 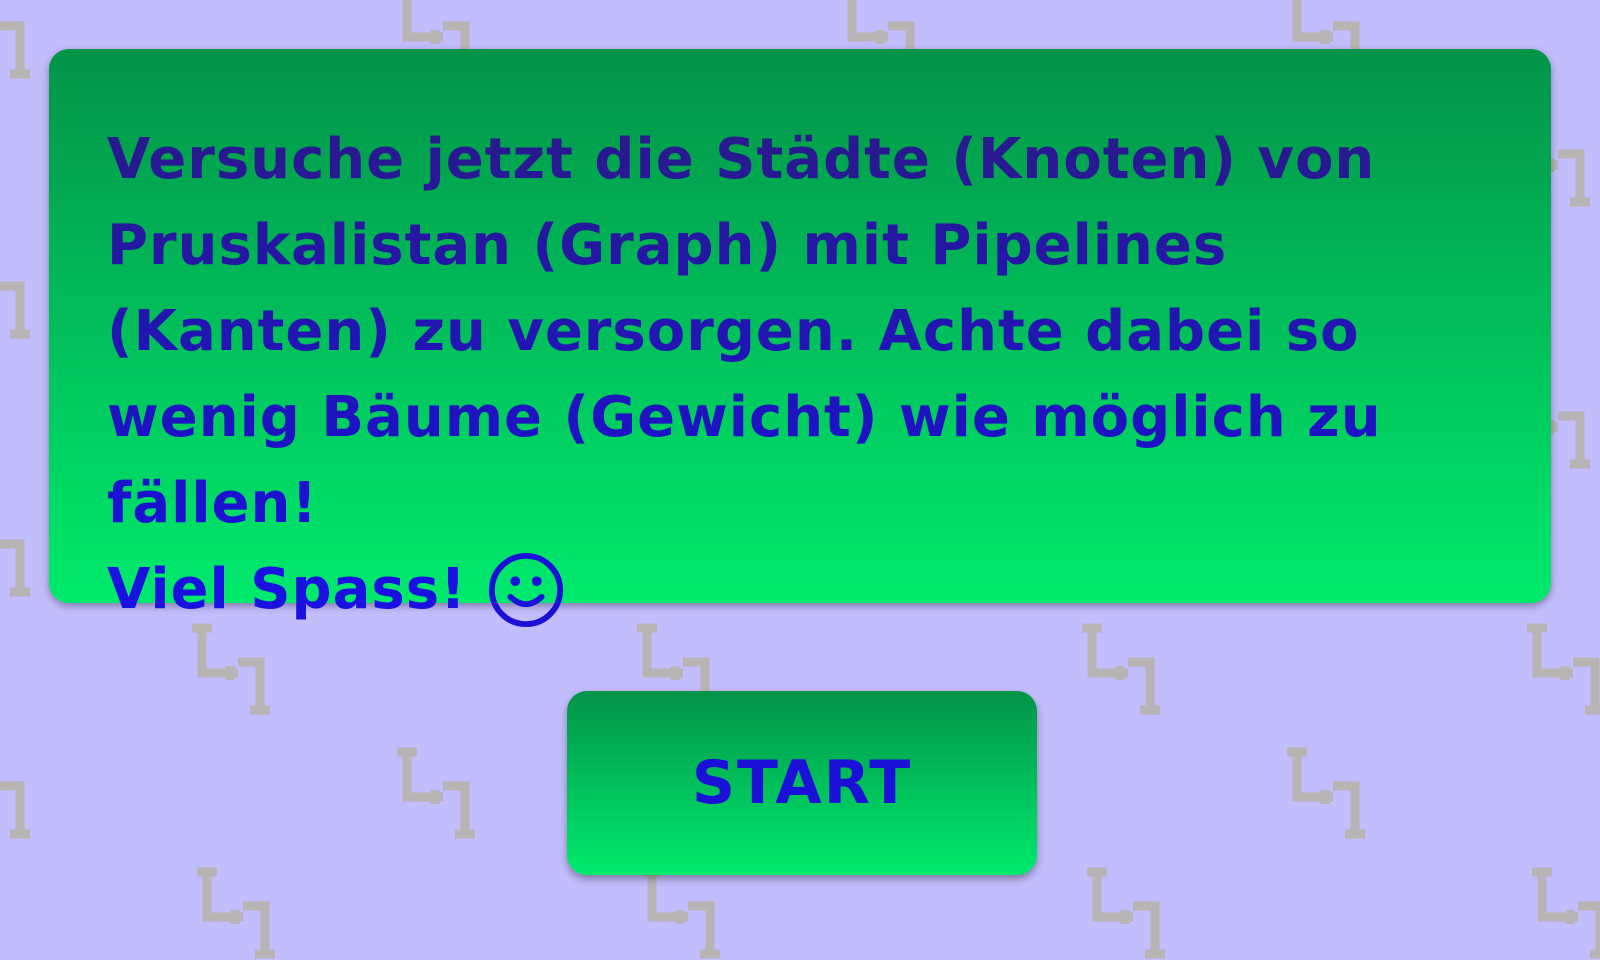 What do you see at coordinates (801, 590) in the screenshot?
I see `closing-line: Viel Spass!` at bounding box center [801, 590].